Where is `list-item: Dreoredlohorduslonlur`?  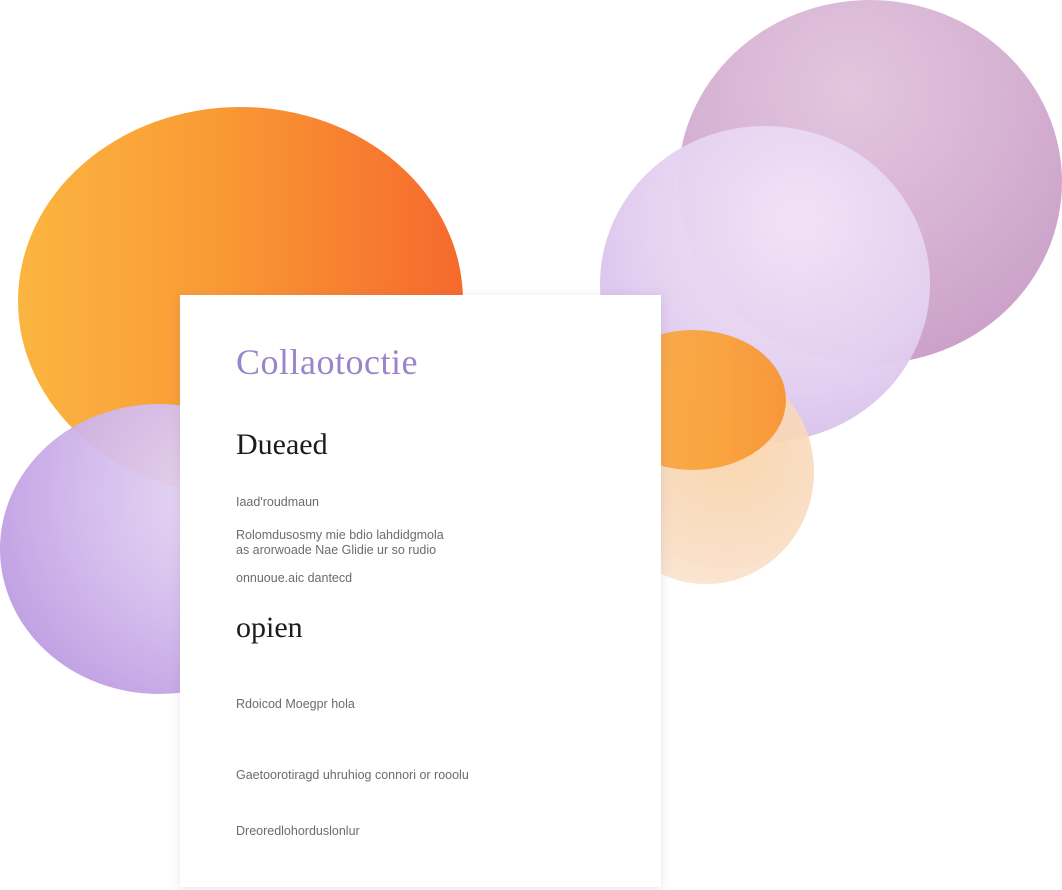 list-item: Dreoredlohorduslonlur is located at coordinates (298, 831).